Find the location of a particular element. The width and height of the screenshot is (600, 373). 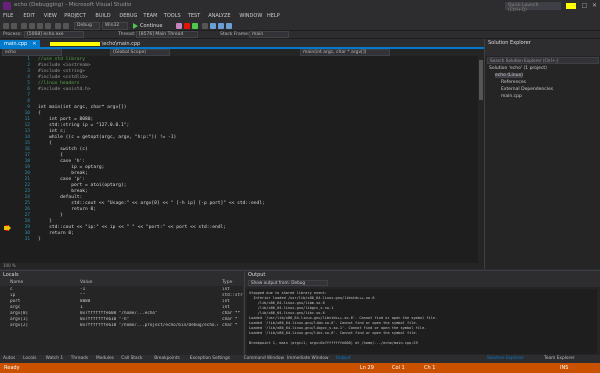

solution-tree-item: echo (Linux) is located at coordinates (509, 75).